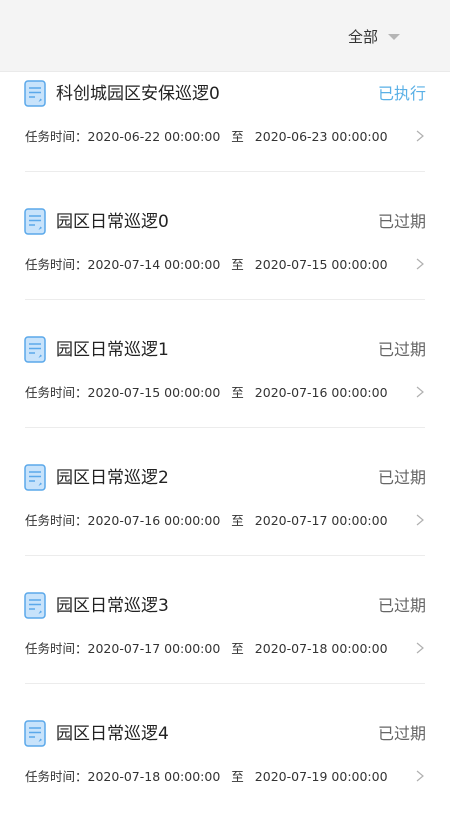 This screenshot has width=450, height=840. I want to click on task-end-time: 2020-06-23 00:00:00, so click(321, 136).